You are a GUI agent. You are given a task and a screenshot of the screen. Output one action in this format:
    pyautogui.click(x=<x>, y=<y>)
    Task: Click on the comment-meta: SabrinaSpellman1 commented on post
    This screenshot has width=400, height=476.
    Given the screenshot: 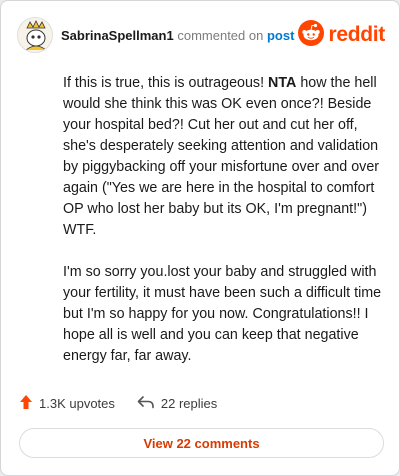 What is the action you would take?
    pyautogui.click(x=177, y=35)
    